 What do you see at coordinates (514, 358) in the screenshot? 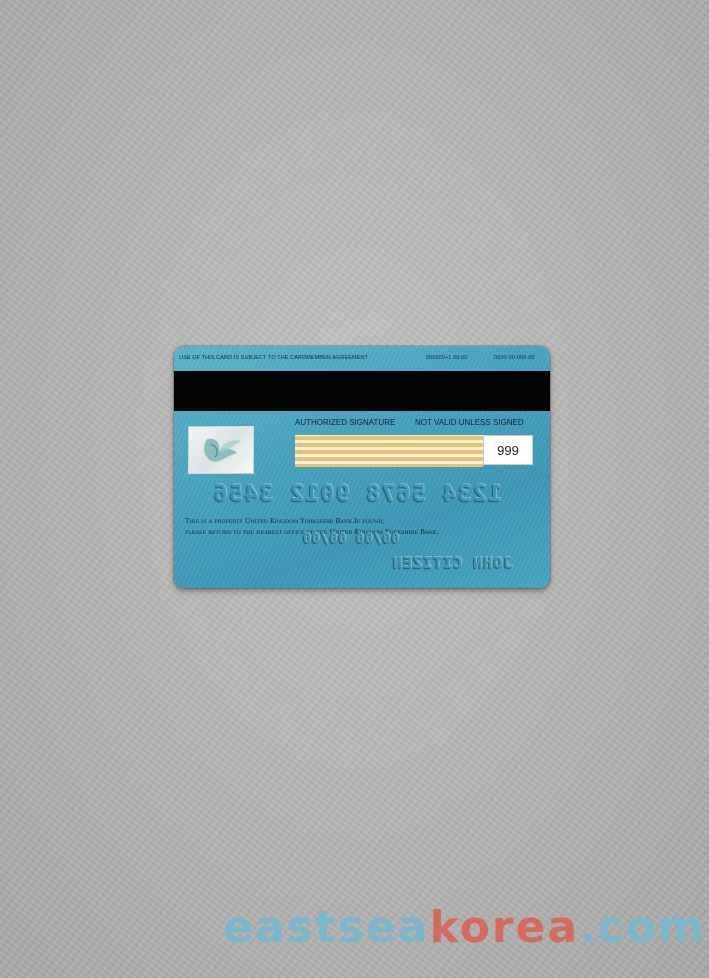
I see `card-code-2: 0000-00-000-00` at bounding box center [514, 358].